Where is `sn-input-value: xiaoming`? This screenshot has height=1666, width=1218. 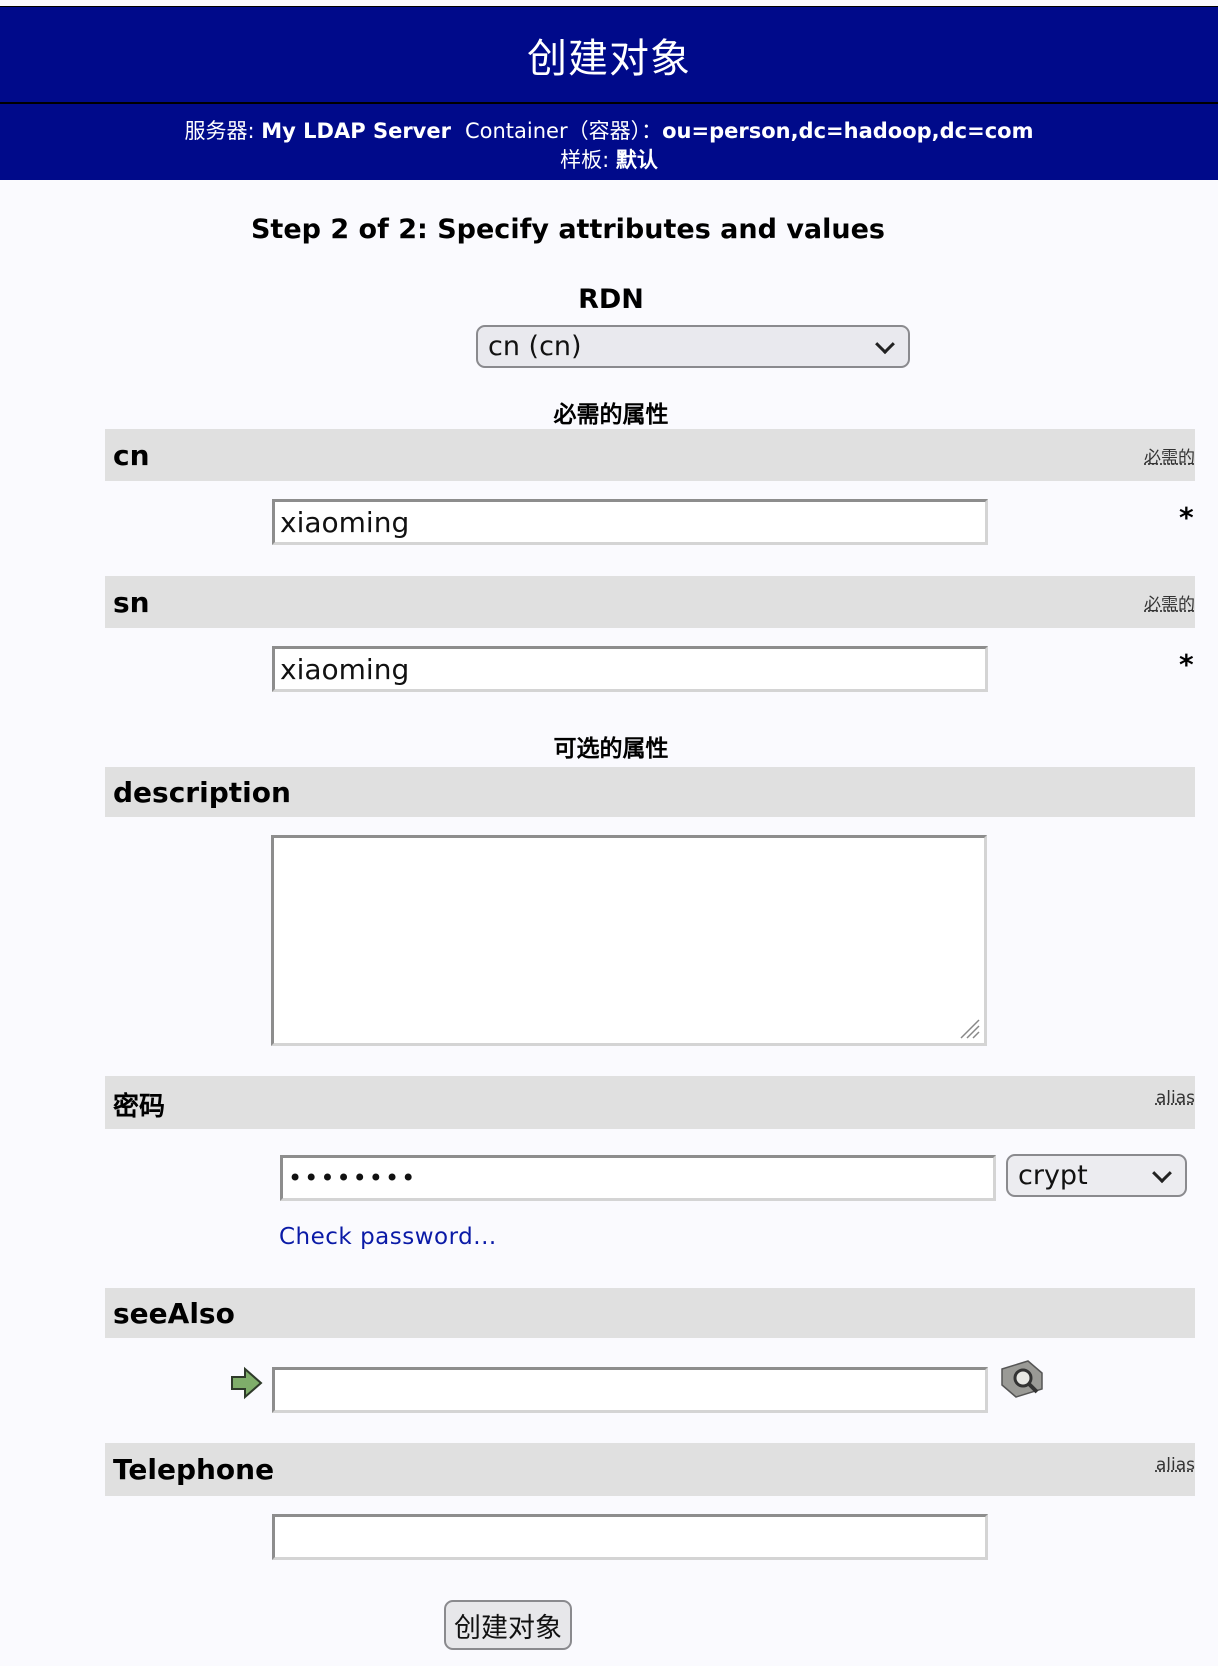 sn-input-value: xiaoming is located at coordinates (345, 669).